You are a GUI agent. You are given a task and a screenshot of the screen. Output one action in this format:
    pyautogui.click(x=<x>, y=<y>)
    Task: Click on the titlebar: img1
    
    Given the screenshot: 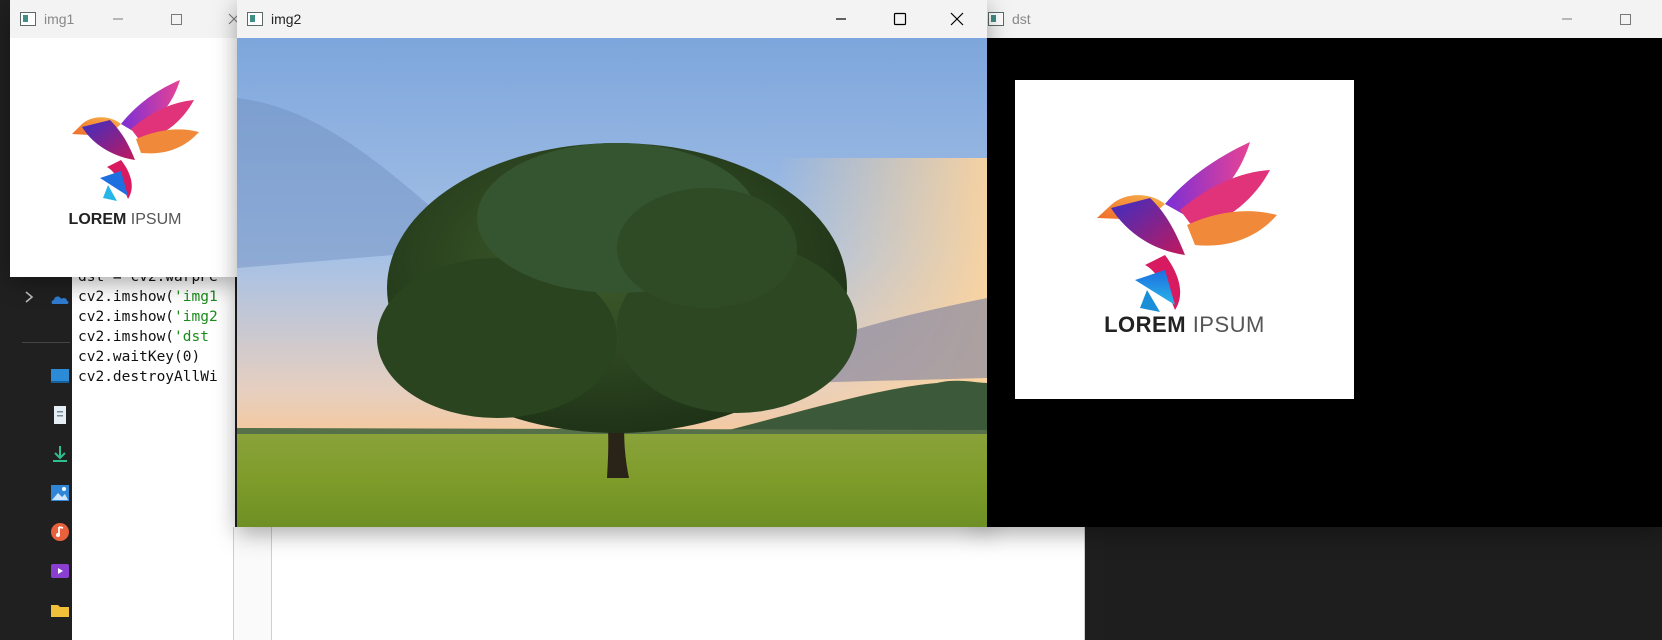 What is the action you would take?
    pyautogui.click(x=125, y=19)
    